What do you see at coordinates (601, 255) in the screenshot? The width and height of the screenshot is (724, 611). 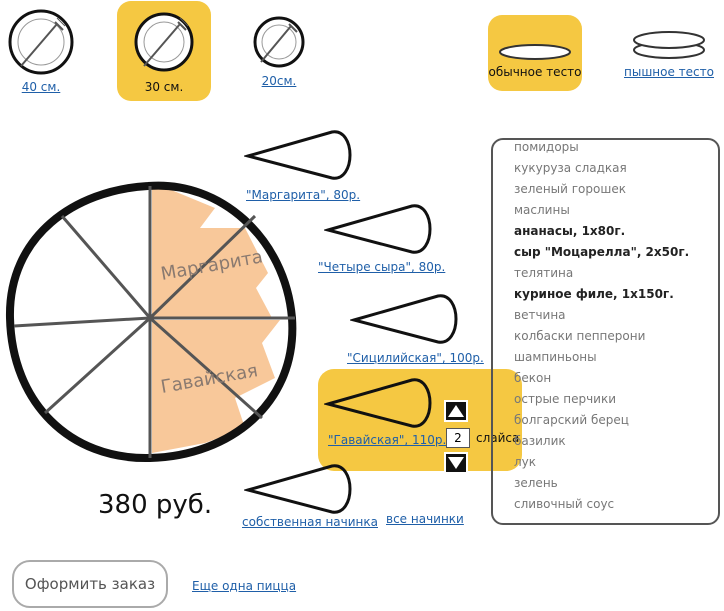 I see `ingredient-item: сыр "Моцарелла", 2х50г.` at bounding box center [601, 255].